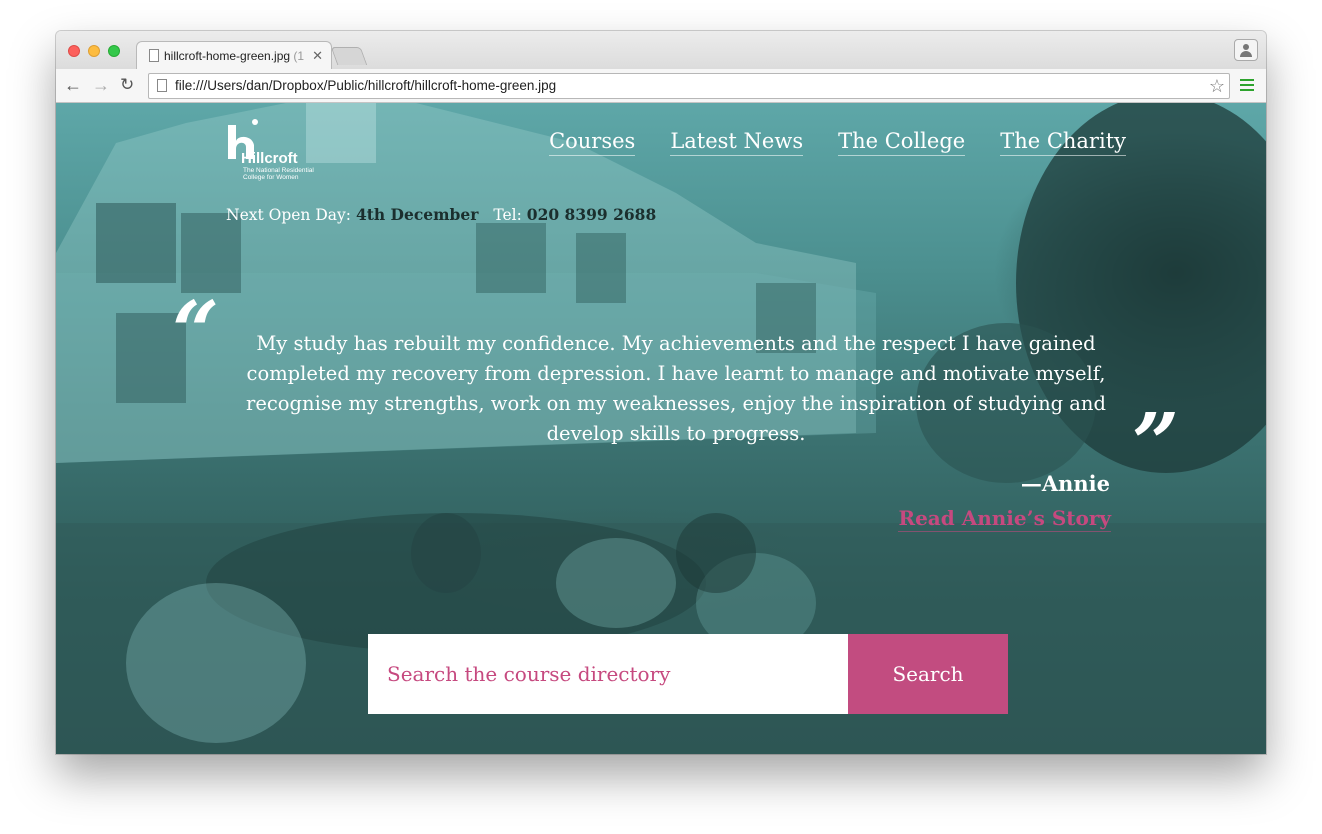  What do you see at coordinates (507, 215) in the screenshot?
I see `tel-label: Tel:` at bounding box center [507, 215].